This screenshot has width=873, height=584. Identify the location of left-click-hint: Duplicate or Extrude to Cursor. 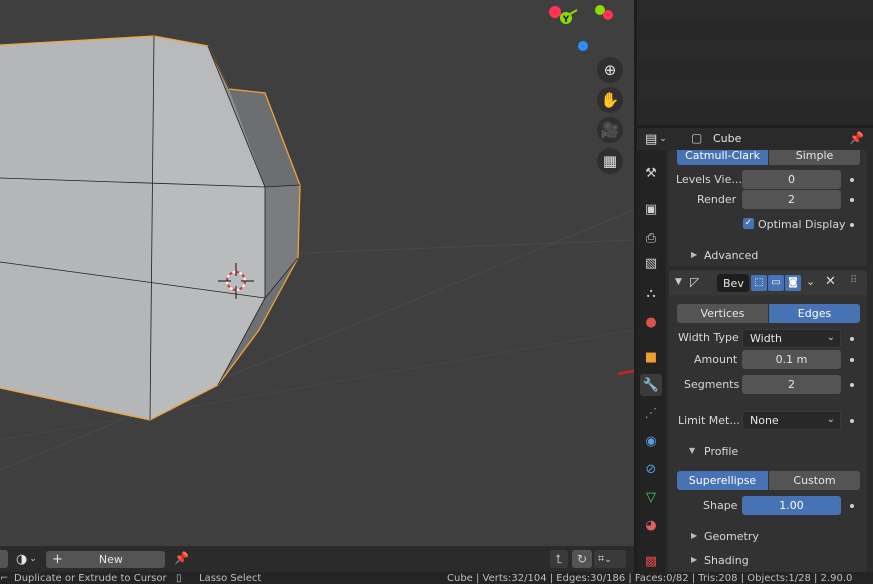
(90, 578).